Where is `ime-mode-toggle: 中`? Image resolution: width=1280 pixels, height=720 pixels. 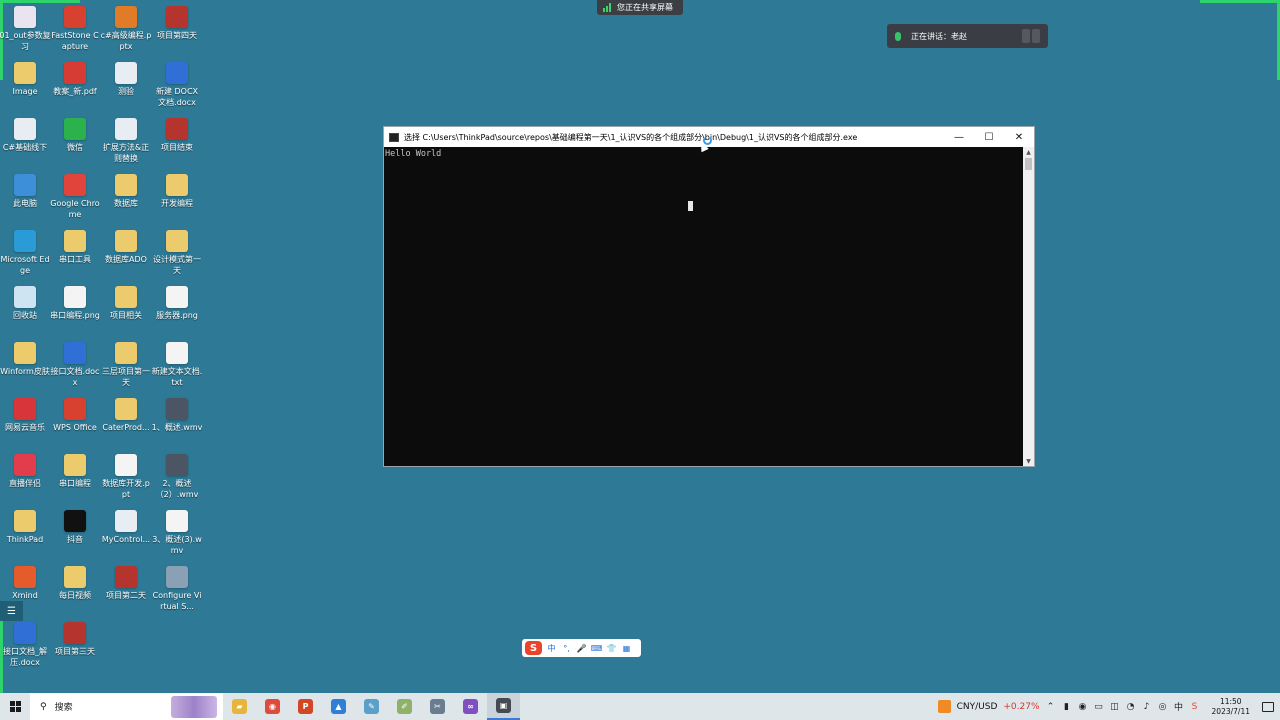 ime-mode-toggle: 中 is located at coordinates (551, 648).